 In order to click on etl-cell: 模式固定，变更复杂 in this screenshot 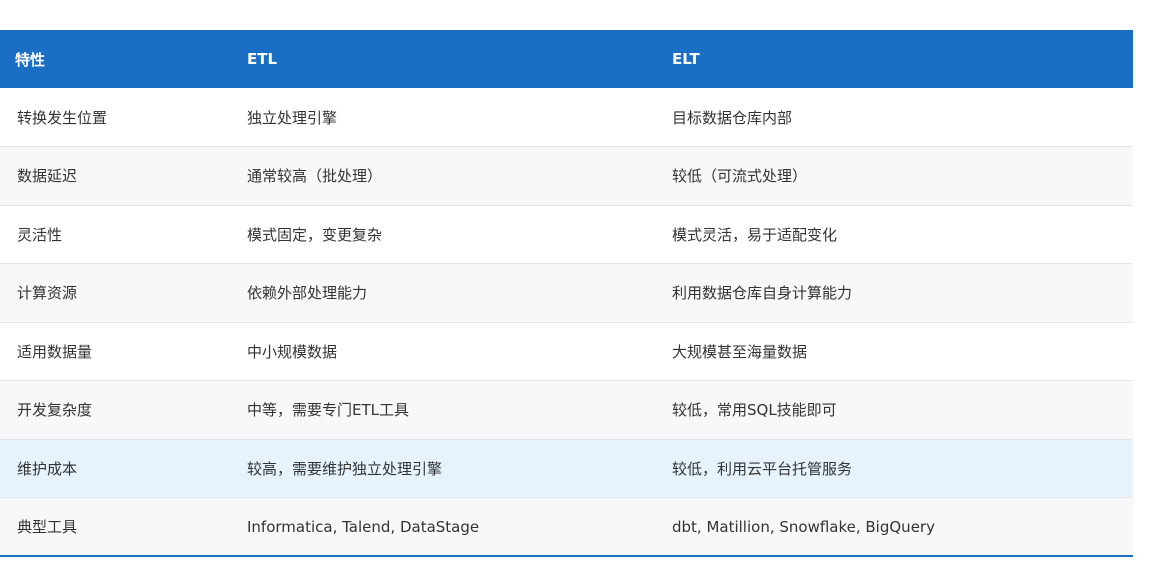, I will do `click(315, 234)`.